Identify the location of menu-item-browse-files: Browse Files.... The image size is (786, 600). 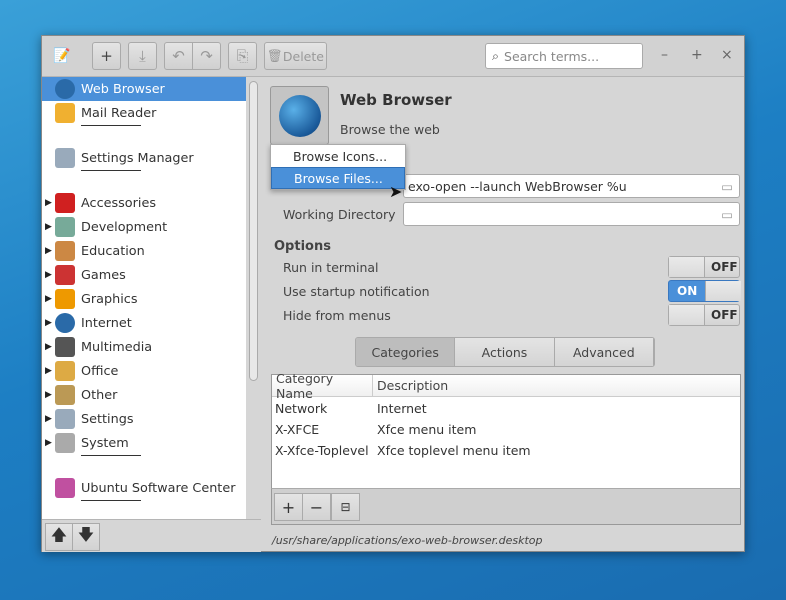
(338, 178).